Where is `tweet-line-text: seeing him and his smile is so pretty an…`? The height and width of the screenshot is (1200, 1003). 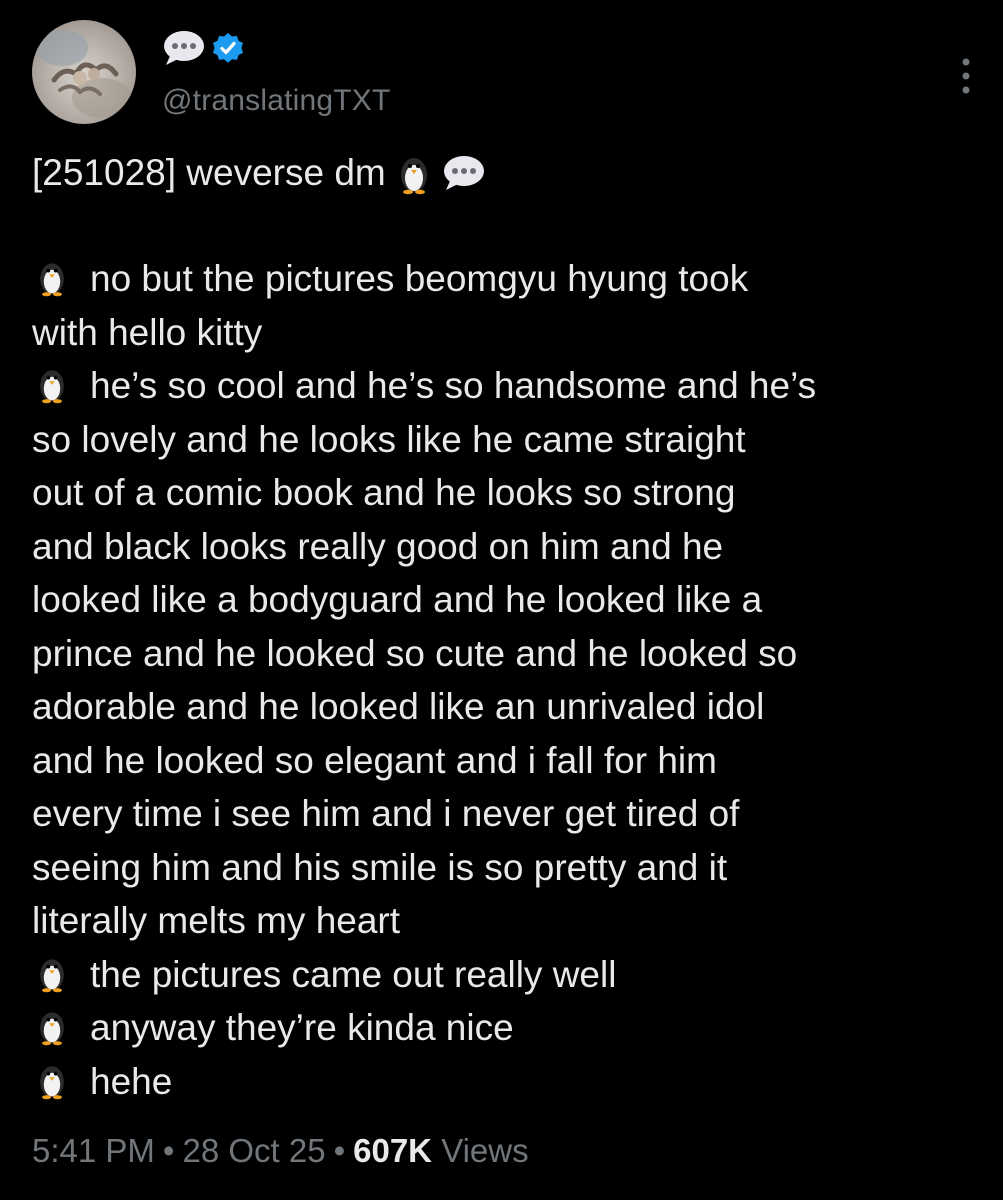
tweet-line-text: seeing him and his smile is so pretty an… is located at coordinates (380, 867).